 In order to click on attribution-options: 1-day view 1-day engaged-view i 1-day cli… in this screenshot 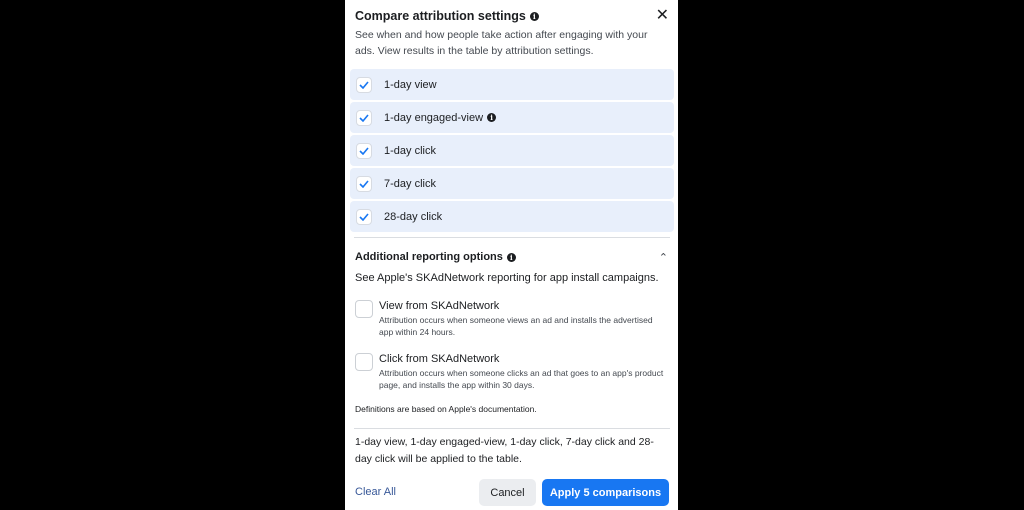, I will do `click(512, 151)`.